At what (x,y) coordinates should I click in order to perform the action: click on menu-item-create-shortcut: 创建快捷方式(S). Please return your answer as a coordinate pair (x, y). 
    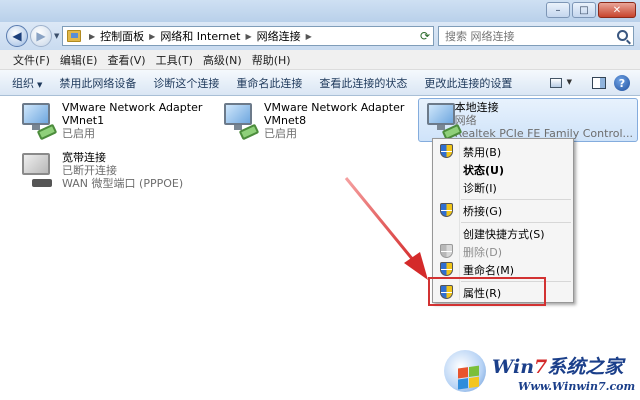
    Looking at the image, I should click on (503, 233).